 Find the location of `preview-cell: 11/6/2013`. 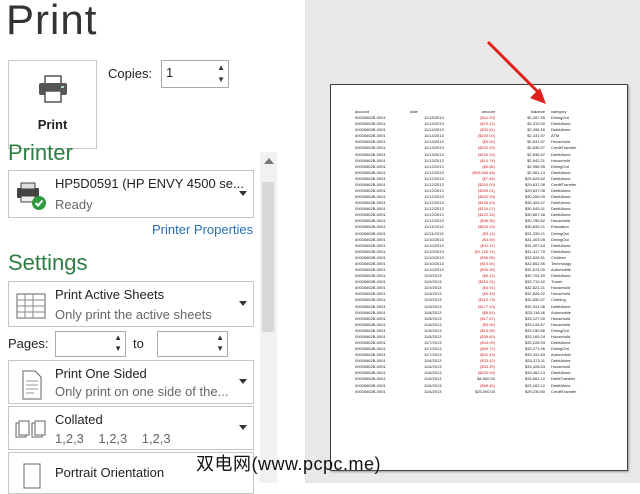

preview-cell: 11/6/2013 is located at coordinates (433, 391).